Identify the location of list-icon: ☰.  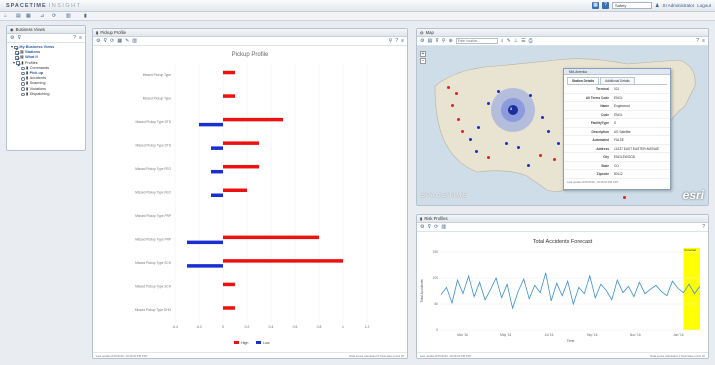
(523, 41).